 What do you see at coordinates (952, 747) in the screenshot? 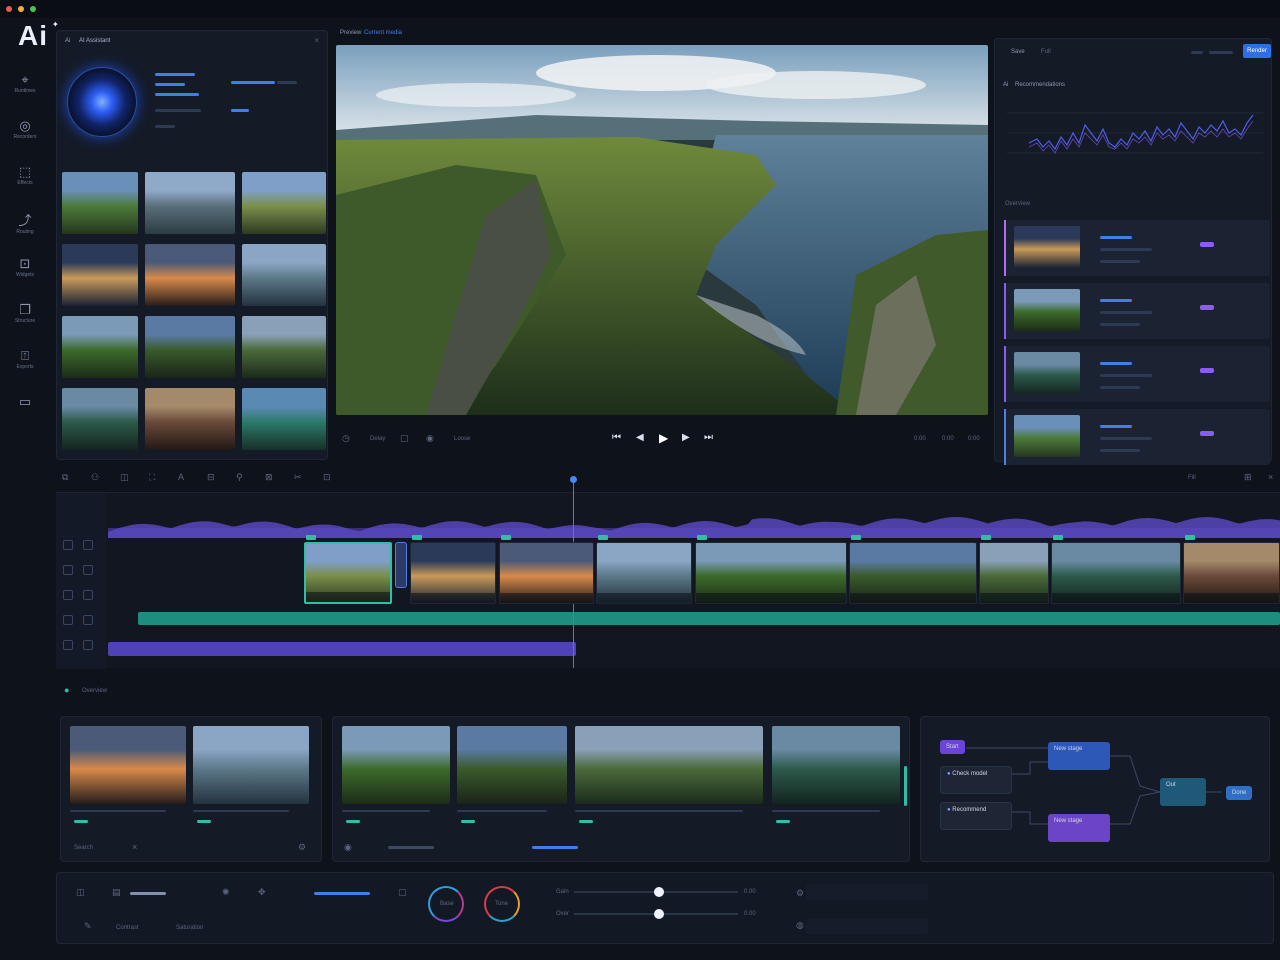
I see `node-start: Start` at bounding box center [952, 747].